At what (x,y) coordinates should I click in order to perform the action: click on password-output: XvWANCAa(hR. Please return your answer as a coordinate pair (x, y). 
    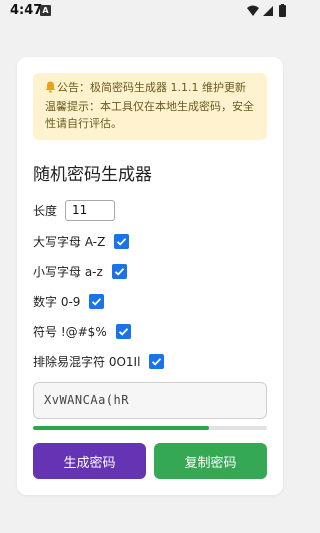
    Looking at the image, I should click on (150, 400).